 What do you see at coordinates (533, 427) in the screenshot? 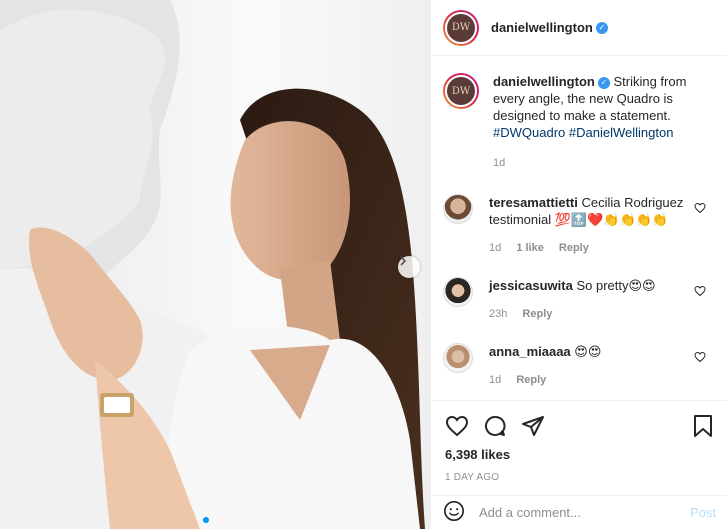
I see `share-icon` at bounding box center [533, 427].